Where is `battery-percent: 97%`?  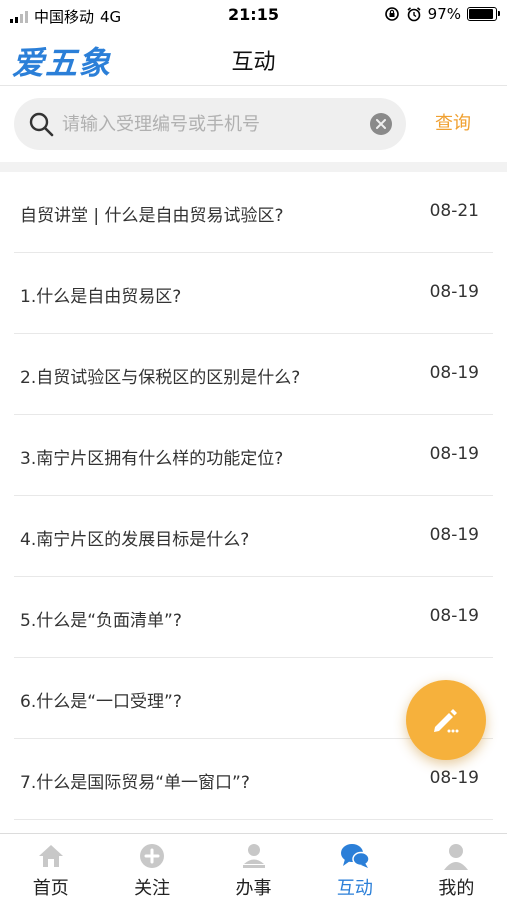
battery-percent: 97% is located at coordinates (444, 14).